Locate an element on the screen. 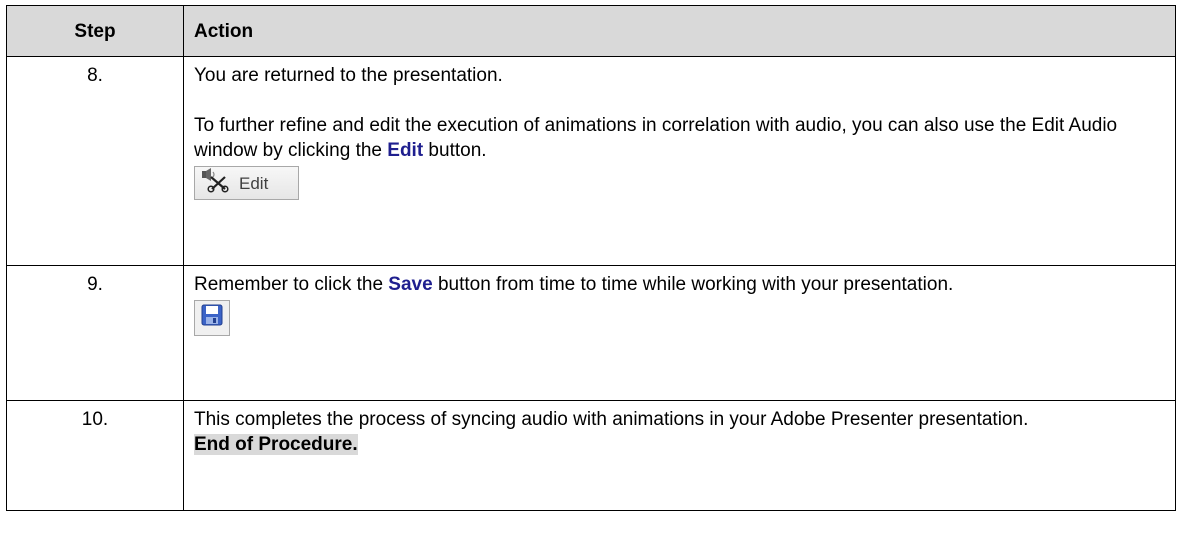  keyword: Save is located at coordinates (410, 284).